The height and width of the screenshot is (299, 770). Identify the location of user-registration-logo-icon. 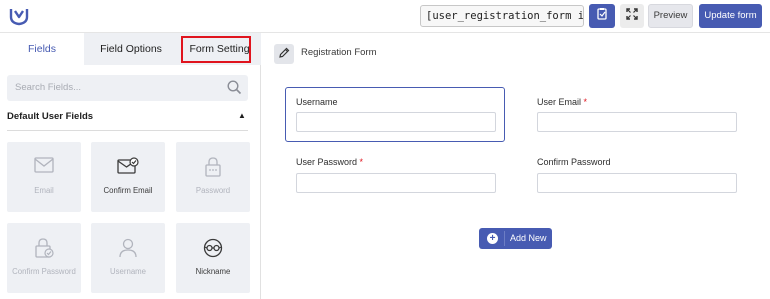
(19, 16).